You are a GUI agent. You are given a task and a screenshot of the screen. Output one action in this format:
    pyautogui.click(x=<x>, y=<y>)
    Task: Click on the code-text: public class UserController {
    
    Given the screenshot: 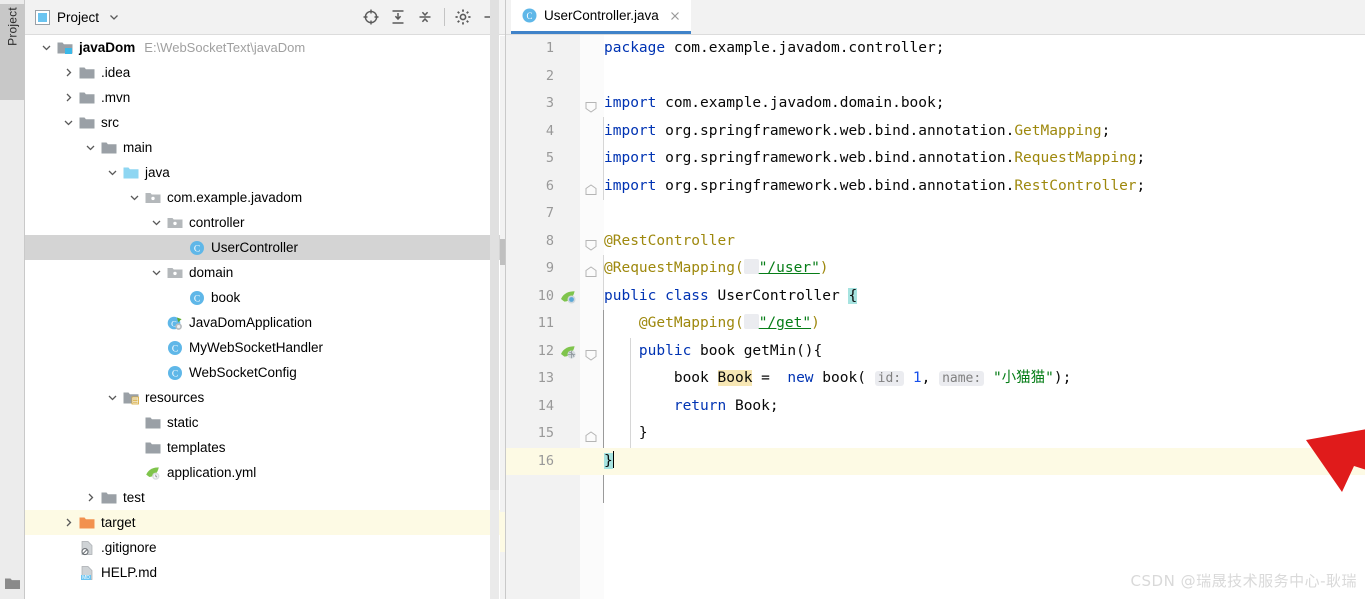 What is the action you would take?
    pyautogui.click(x=731, y=295)
    